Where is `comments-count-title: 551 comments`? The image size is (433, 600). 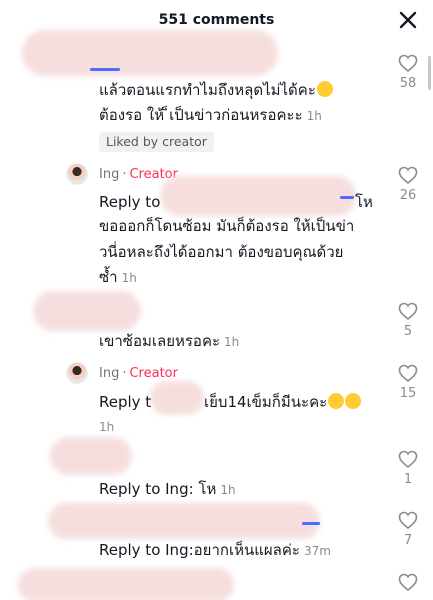 comments-count-title: 551 comments is located at coordinates (216, 20).